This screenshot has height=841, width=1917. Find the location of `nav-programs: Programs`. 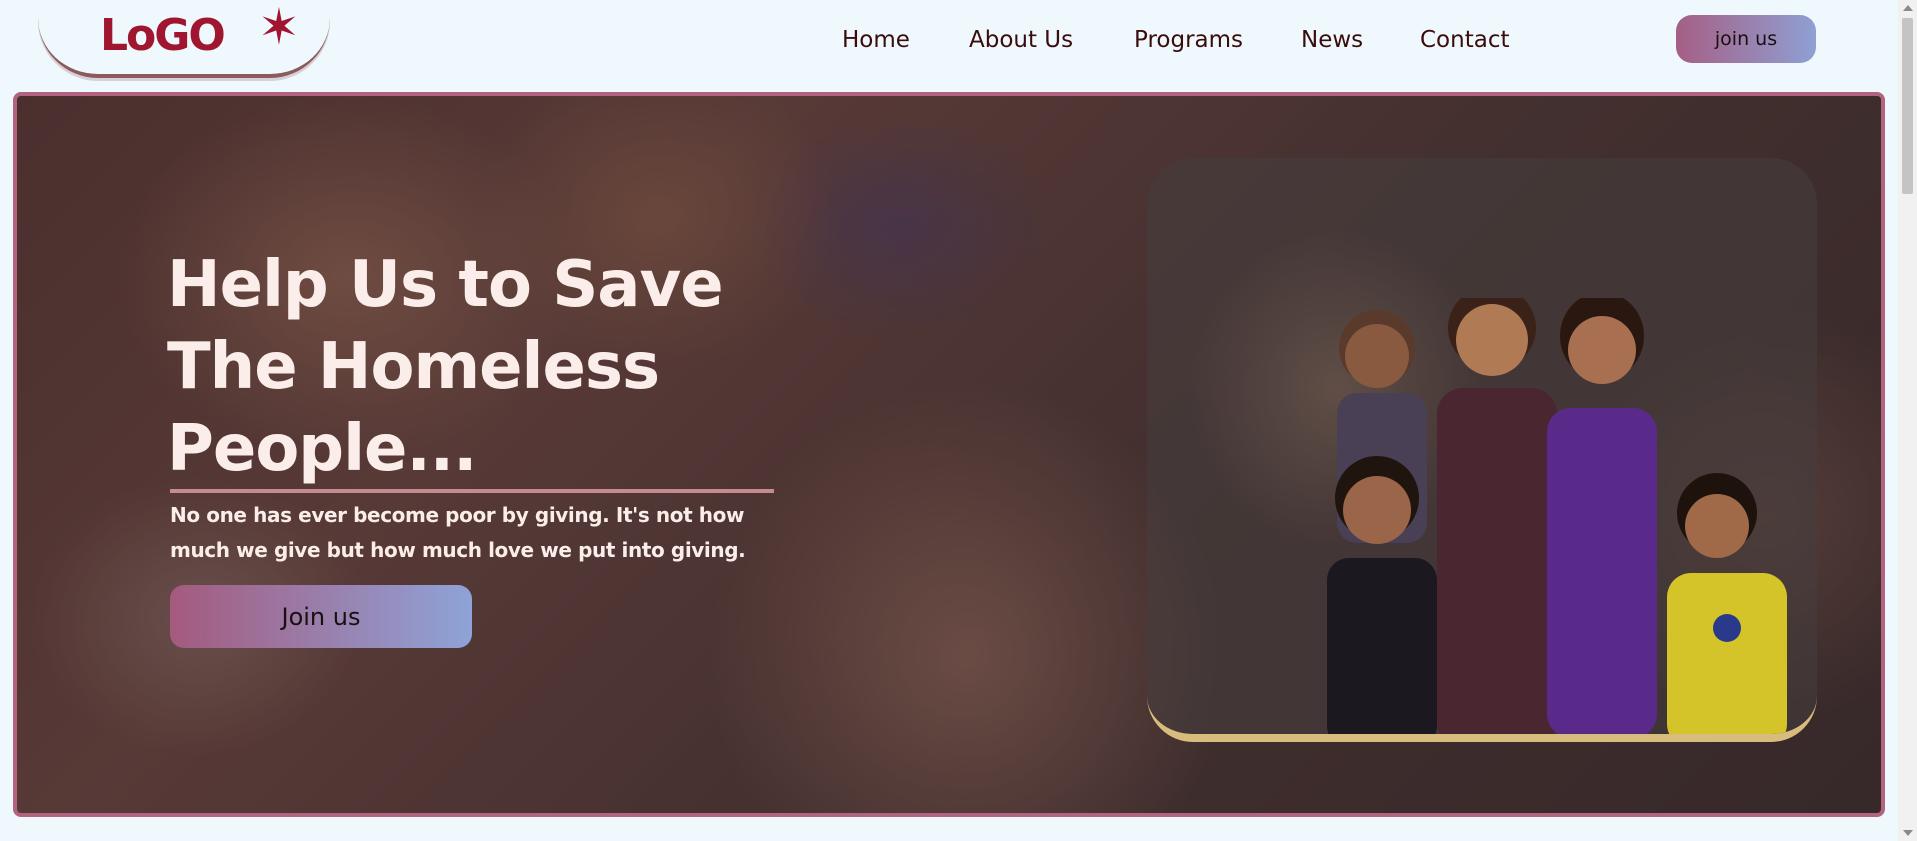

nav-programs: Programs is located at coordinates (1188, 40).